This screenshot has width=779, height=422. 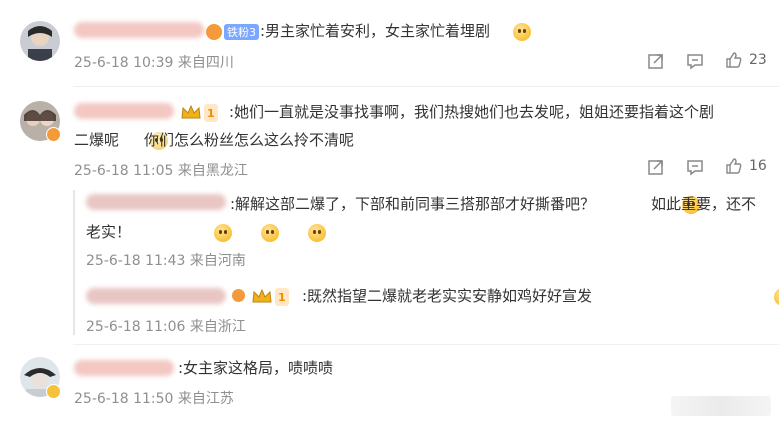 What do you see at coordinates (746, 60) in the screenshot?
I see `like-button: 23` at bounding box center [746, 60].